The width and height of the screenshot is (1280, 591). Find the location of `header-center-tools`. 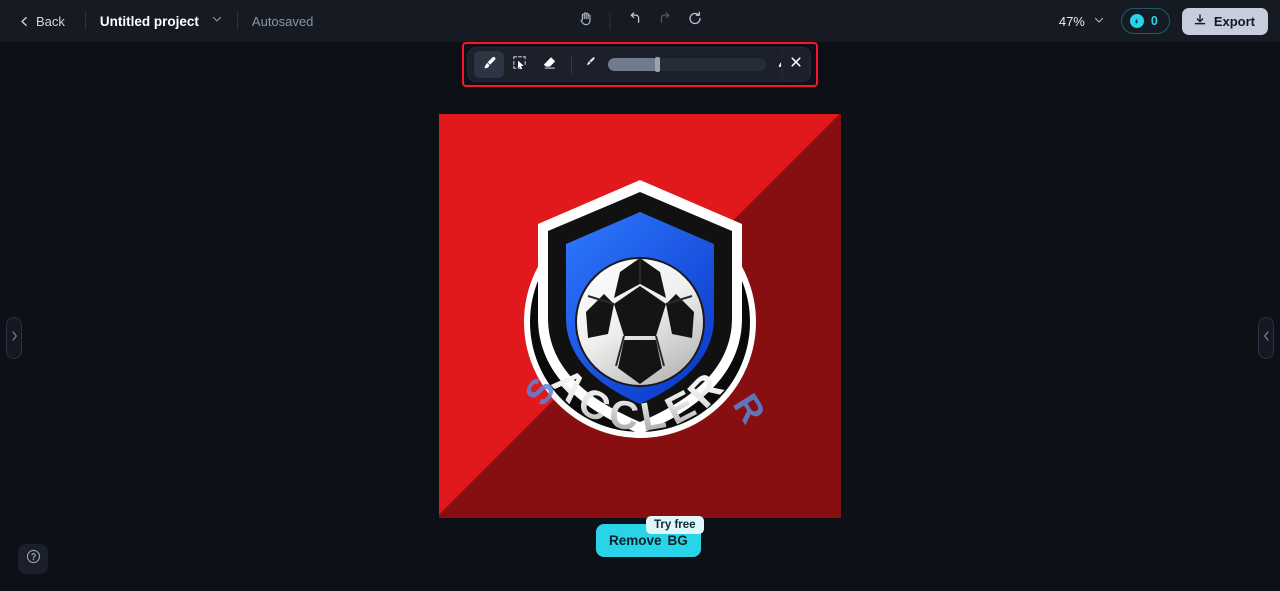

header-center-tools is located at coordinates (640, 21).